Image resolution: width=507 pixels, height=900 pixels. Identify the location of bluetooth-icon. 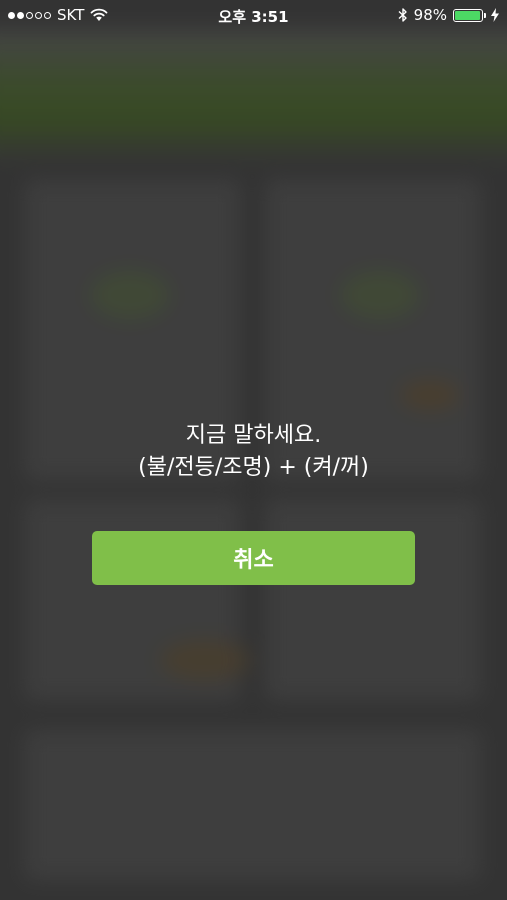
(402, 15).